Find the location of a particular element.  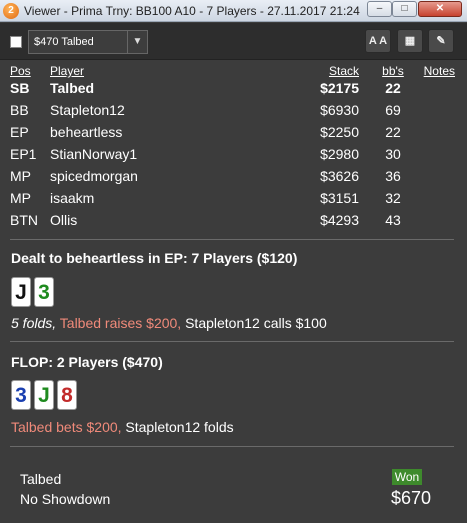

font-size-button: A A is located at coordinates (378, 41).